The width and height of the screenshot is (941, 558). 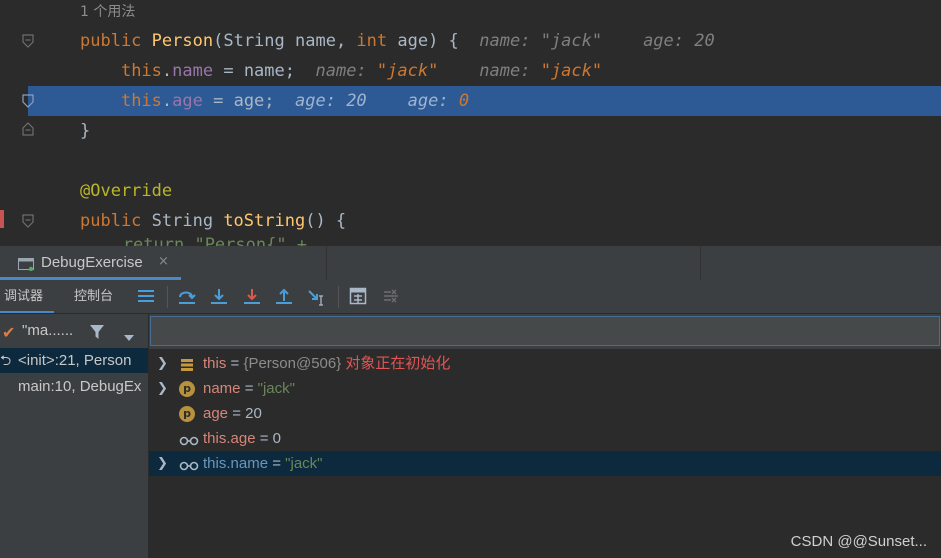 I want to click on tab-console: 控制台, so click(x=93, y=296).